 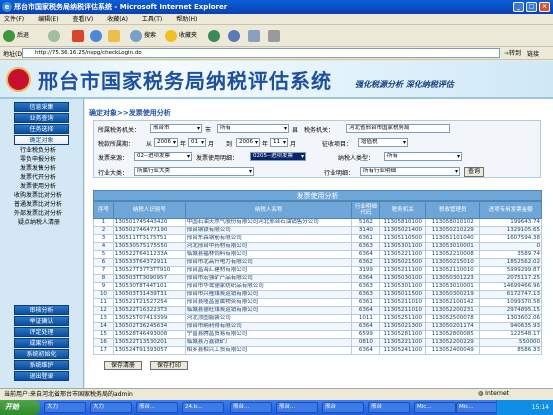 I want to click on stop-button, so click(x=79, y=36).